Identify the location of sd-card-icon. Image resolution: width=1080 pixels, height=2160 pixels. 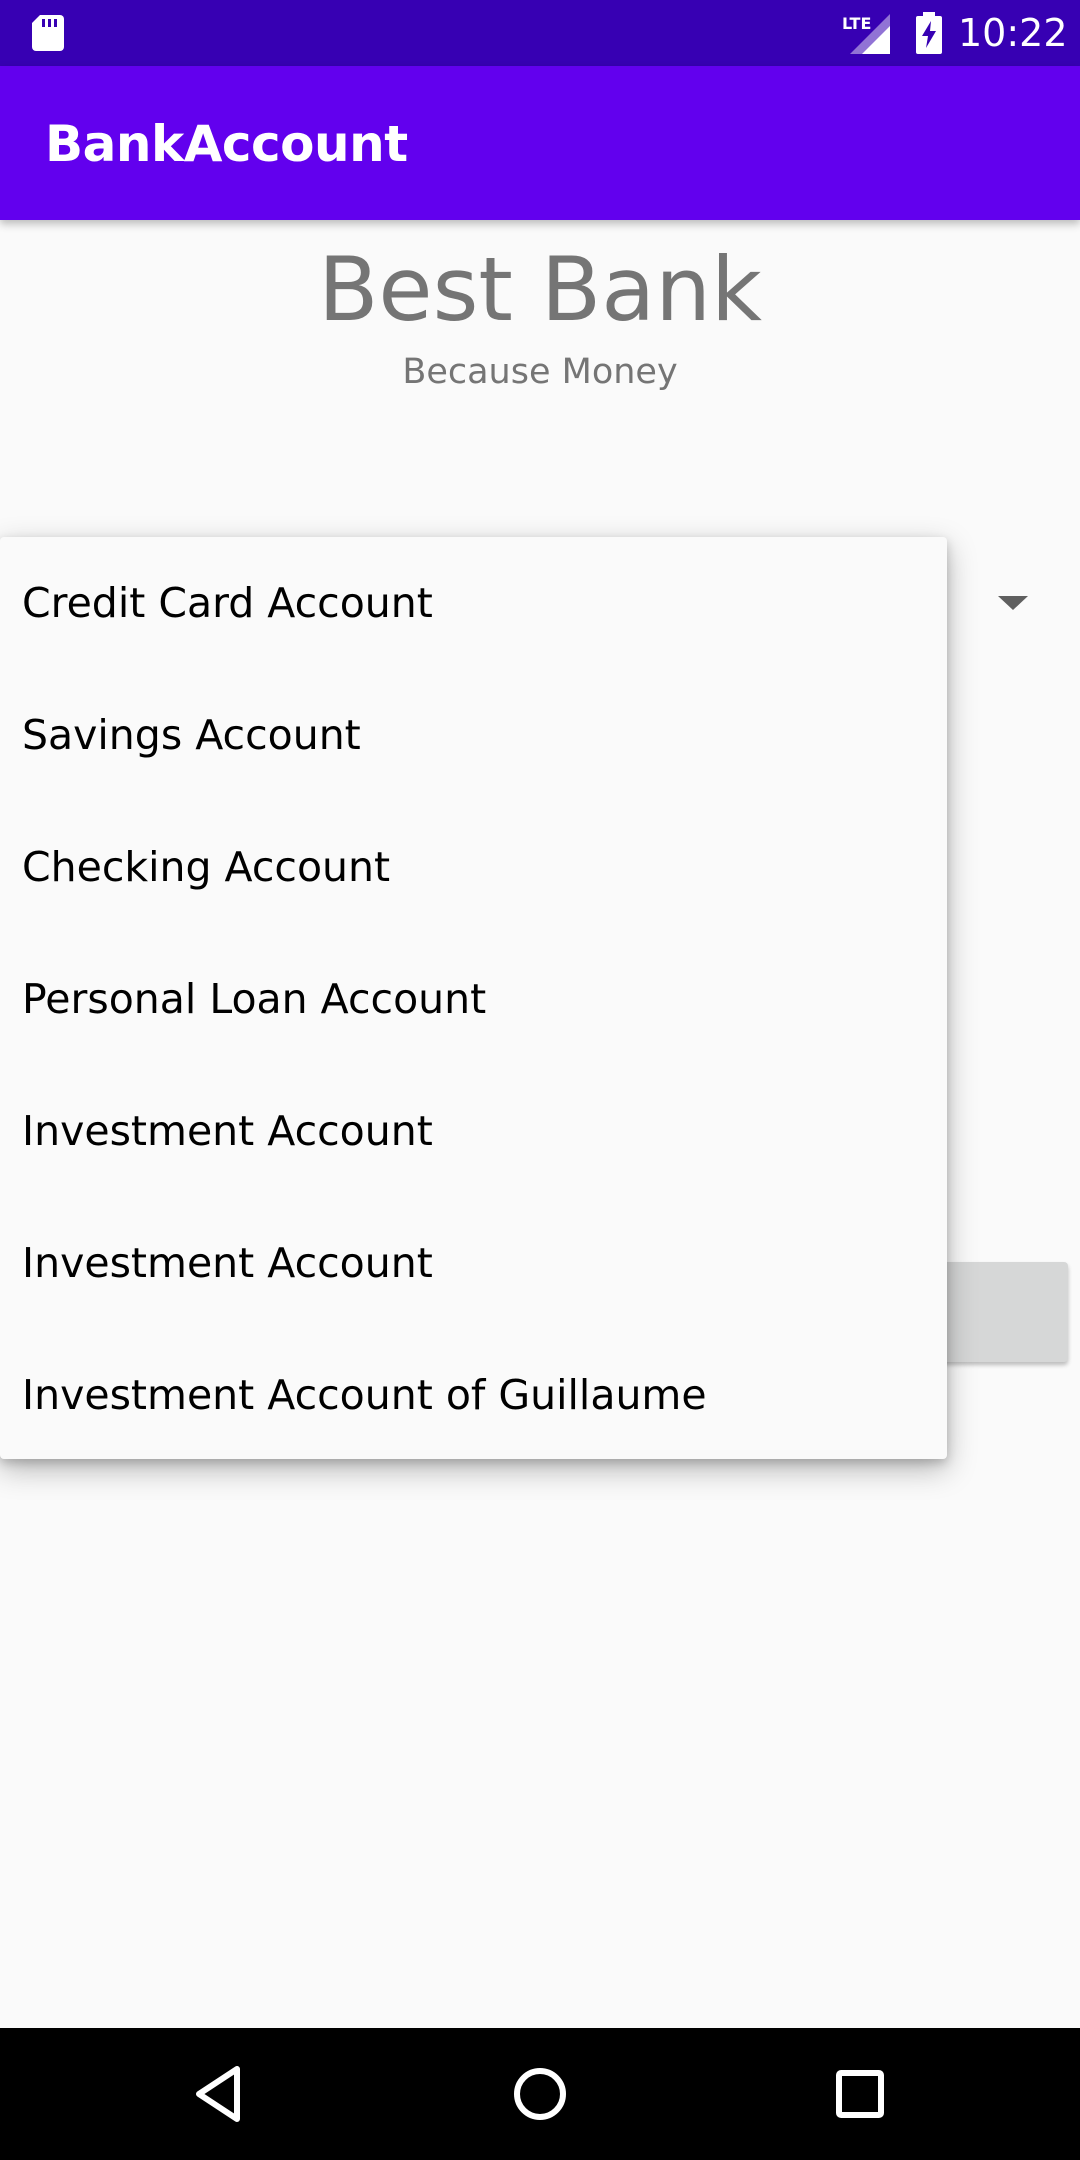
(48, 33).